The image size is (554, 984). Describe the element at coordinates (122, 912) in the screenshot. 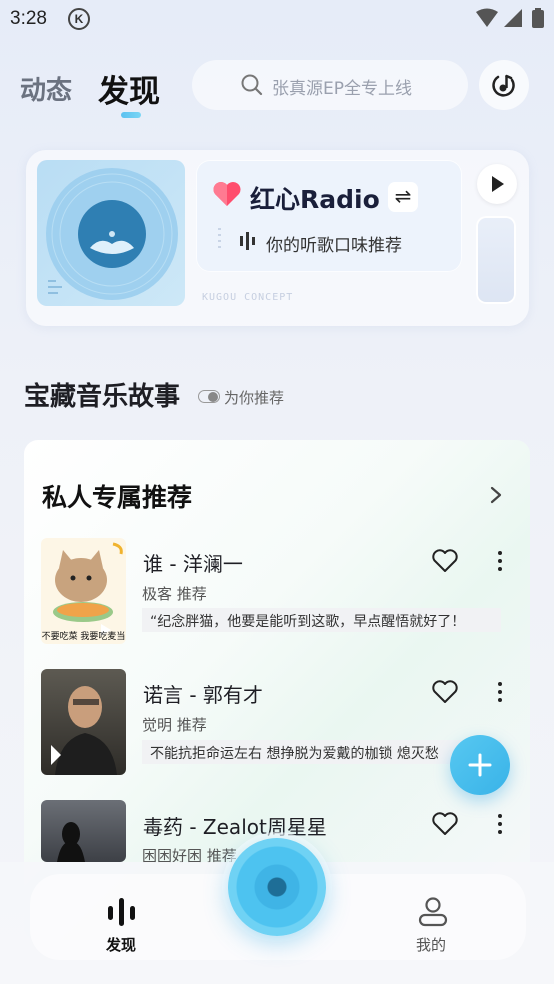

I see `discover-icon` at that location.